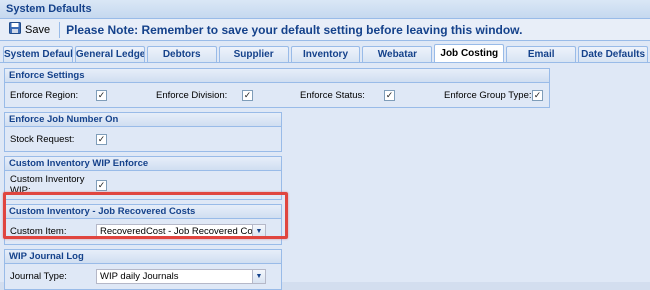 The width and height of the screenshot is (650, 290). What do you see at coordinates (469, 53) in the screenshot?
I see `tab-job-costing: Job Costing` at bounding box center [469, 53].